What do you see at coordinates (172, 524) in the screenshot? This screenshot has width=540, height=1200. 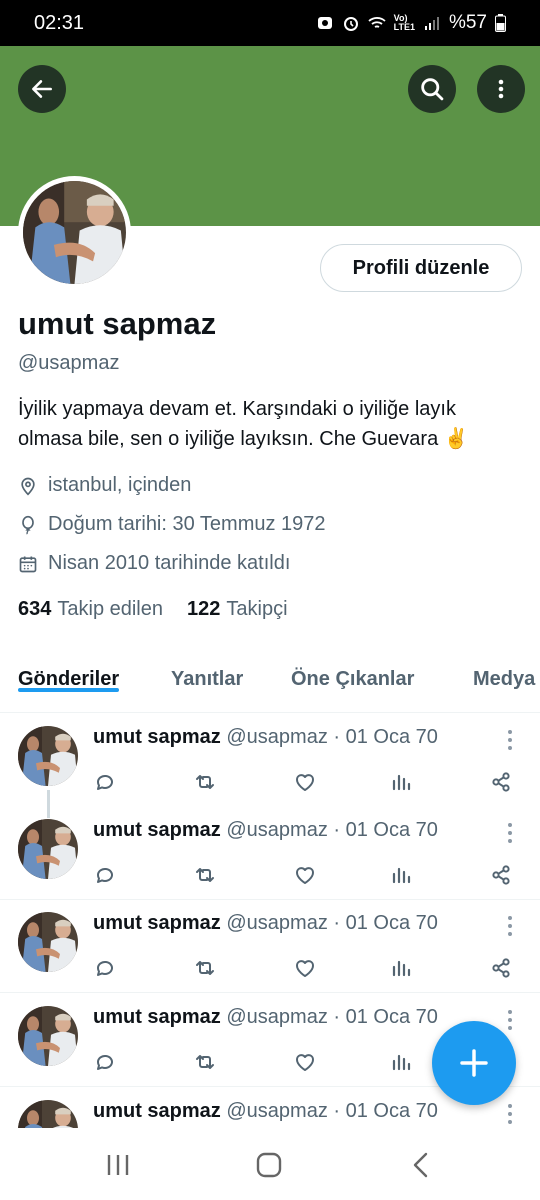 I see `birthday-row: Doğum tarihi: 30 Temmuz 1972` at bounding box center [172, 524].